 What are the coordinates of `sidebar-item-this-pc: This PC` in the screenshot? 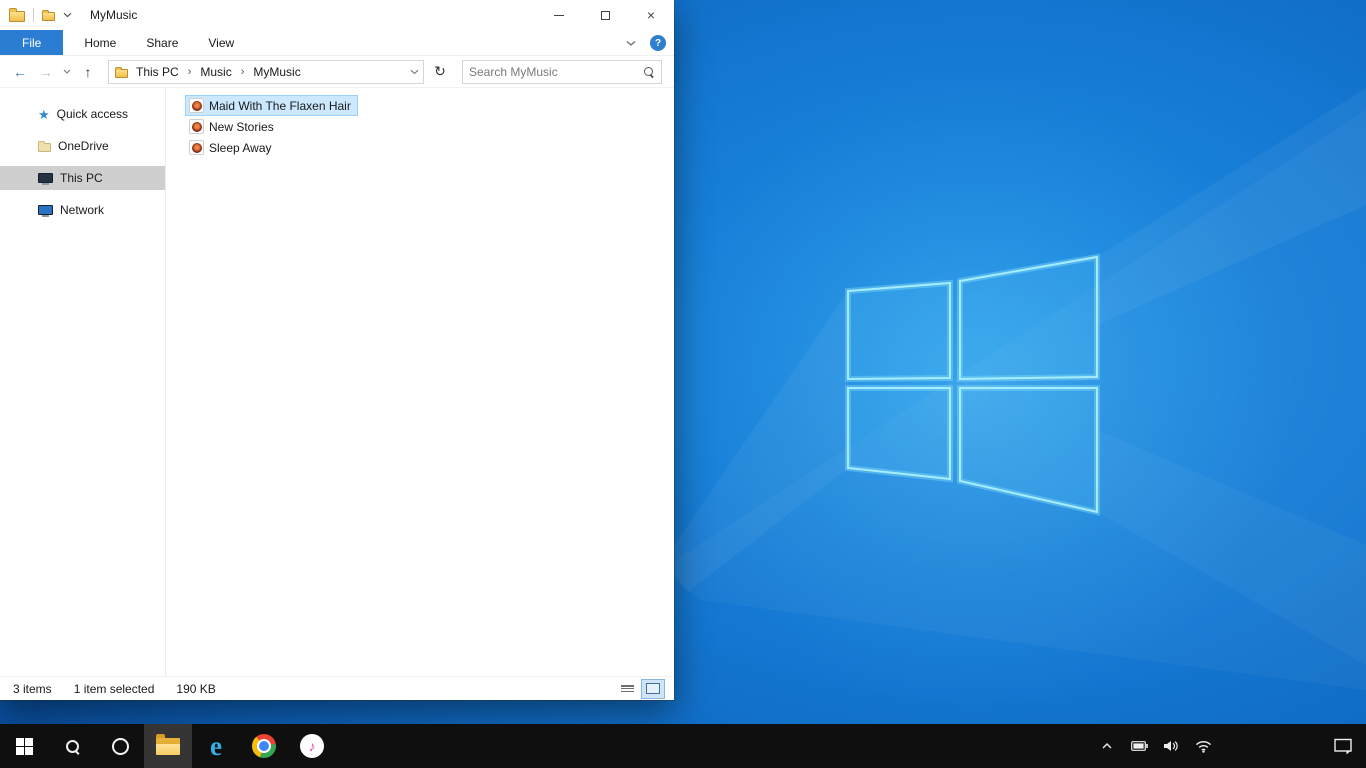 It's located at (82, 178).